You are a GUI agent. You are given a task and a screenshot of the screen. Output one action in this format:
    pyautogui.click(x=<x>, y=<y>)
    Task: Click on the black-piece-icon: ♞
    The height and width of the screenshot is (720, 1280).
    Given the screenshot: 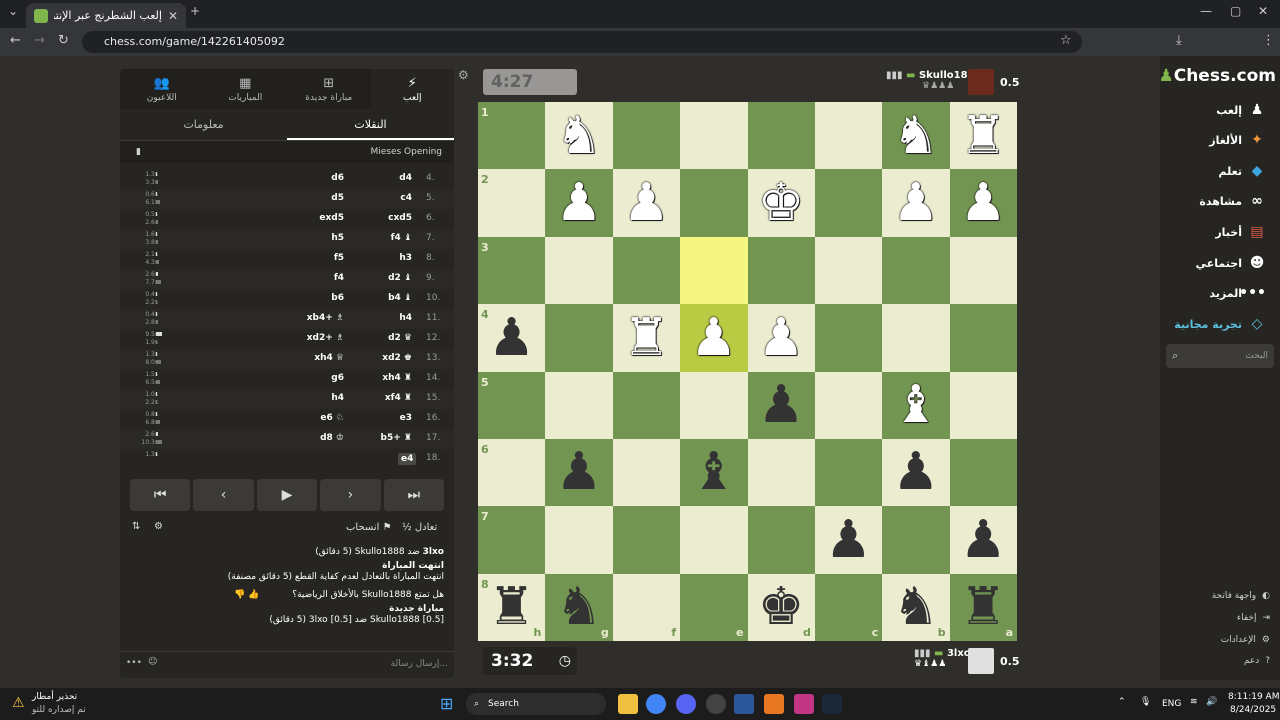 What is the action you would take?
    pyautogui.click(x=578, y=607)
    